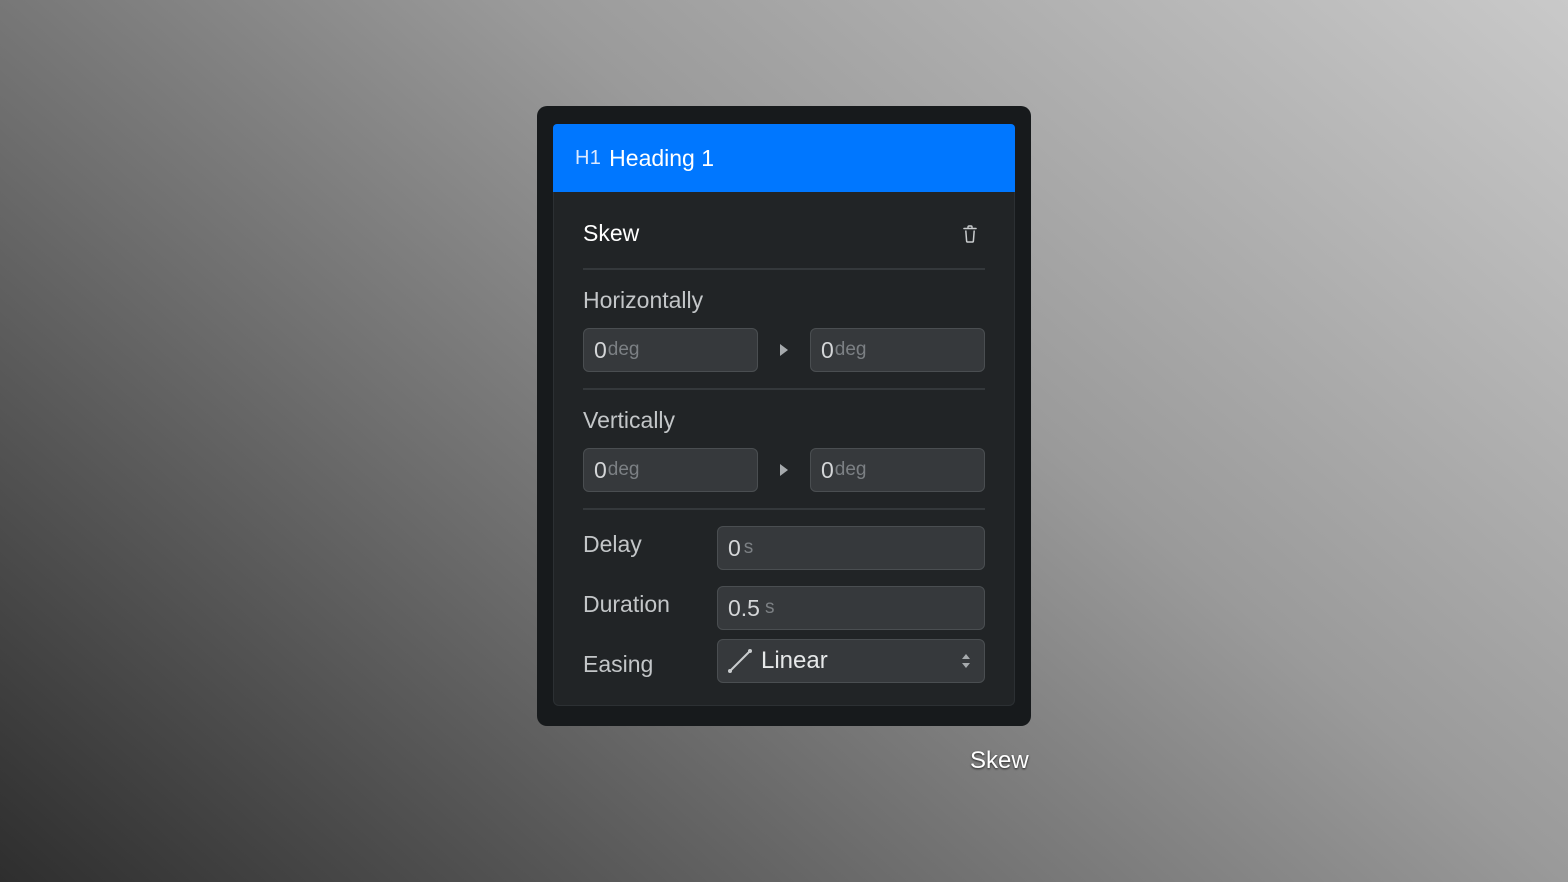  What do you see at coordinates (600, 469) in the screenshot?
I see `vertical-from-value: 0` at bounding box center [600, 469].